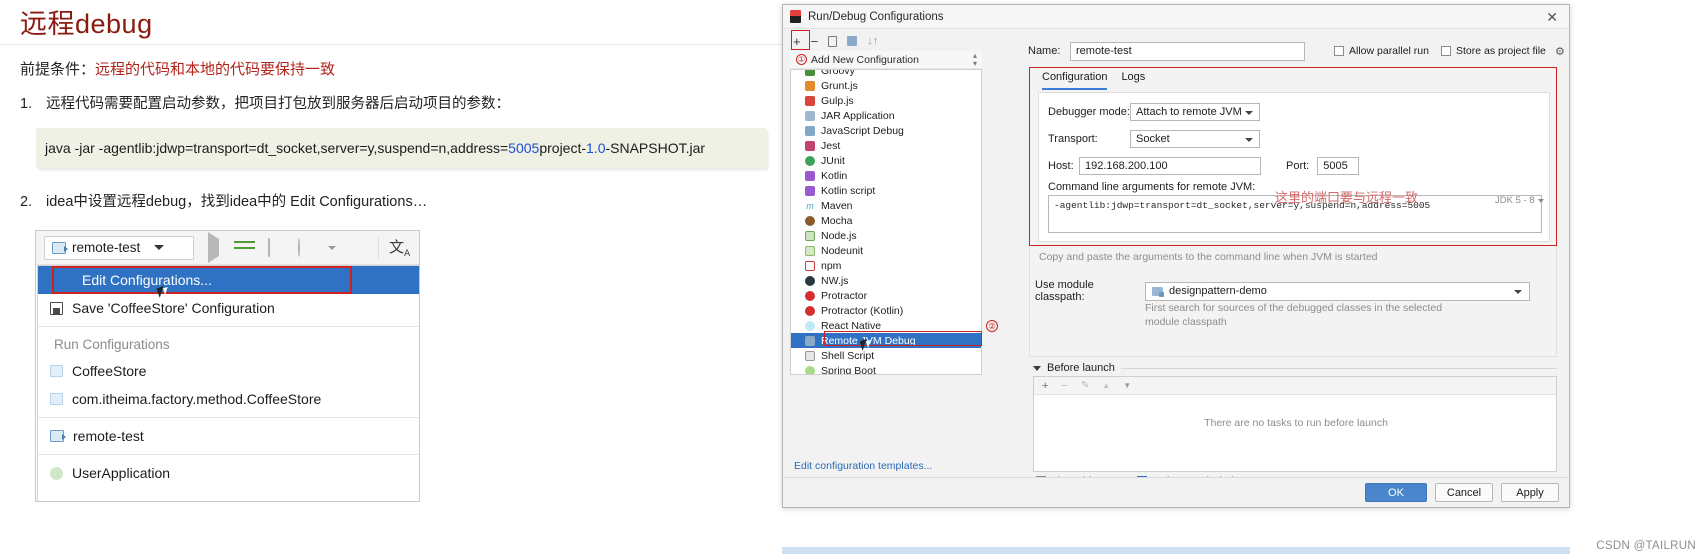 Image resolution: width=1702 pixels, height=554 pixels. Describe the element at coordinates (1064, 386) in the screenshot. I see `remove-task-button: −` at that location.